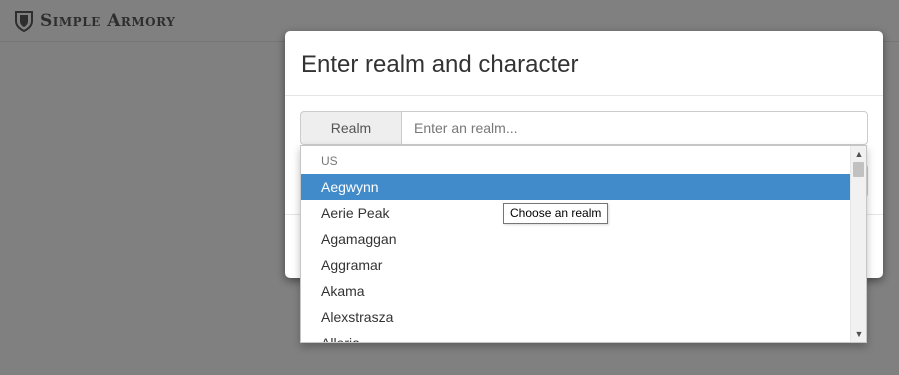 This screenshot has width=899, height=375. What do you see at coordinates (329, 161) in the screenshot?
I see `region-group-header: US` at bounding box center [329, 161].